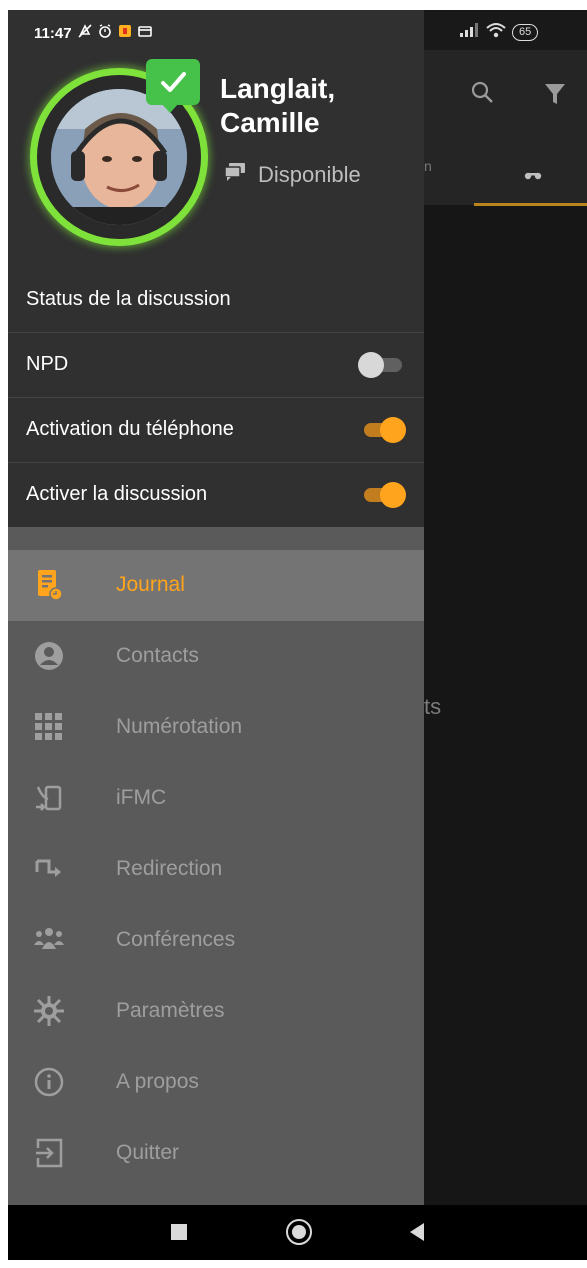 Image resolution: width=587 pixels, height=1268 pixels. I want to click on npd-switch, so click(380, 365).